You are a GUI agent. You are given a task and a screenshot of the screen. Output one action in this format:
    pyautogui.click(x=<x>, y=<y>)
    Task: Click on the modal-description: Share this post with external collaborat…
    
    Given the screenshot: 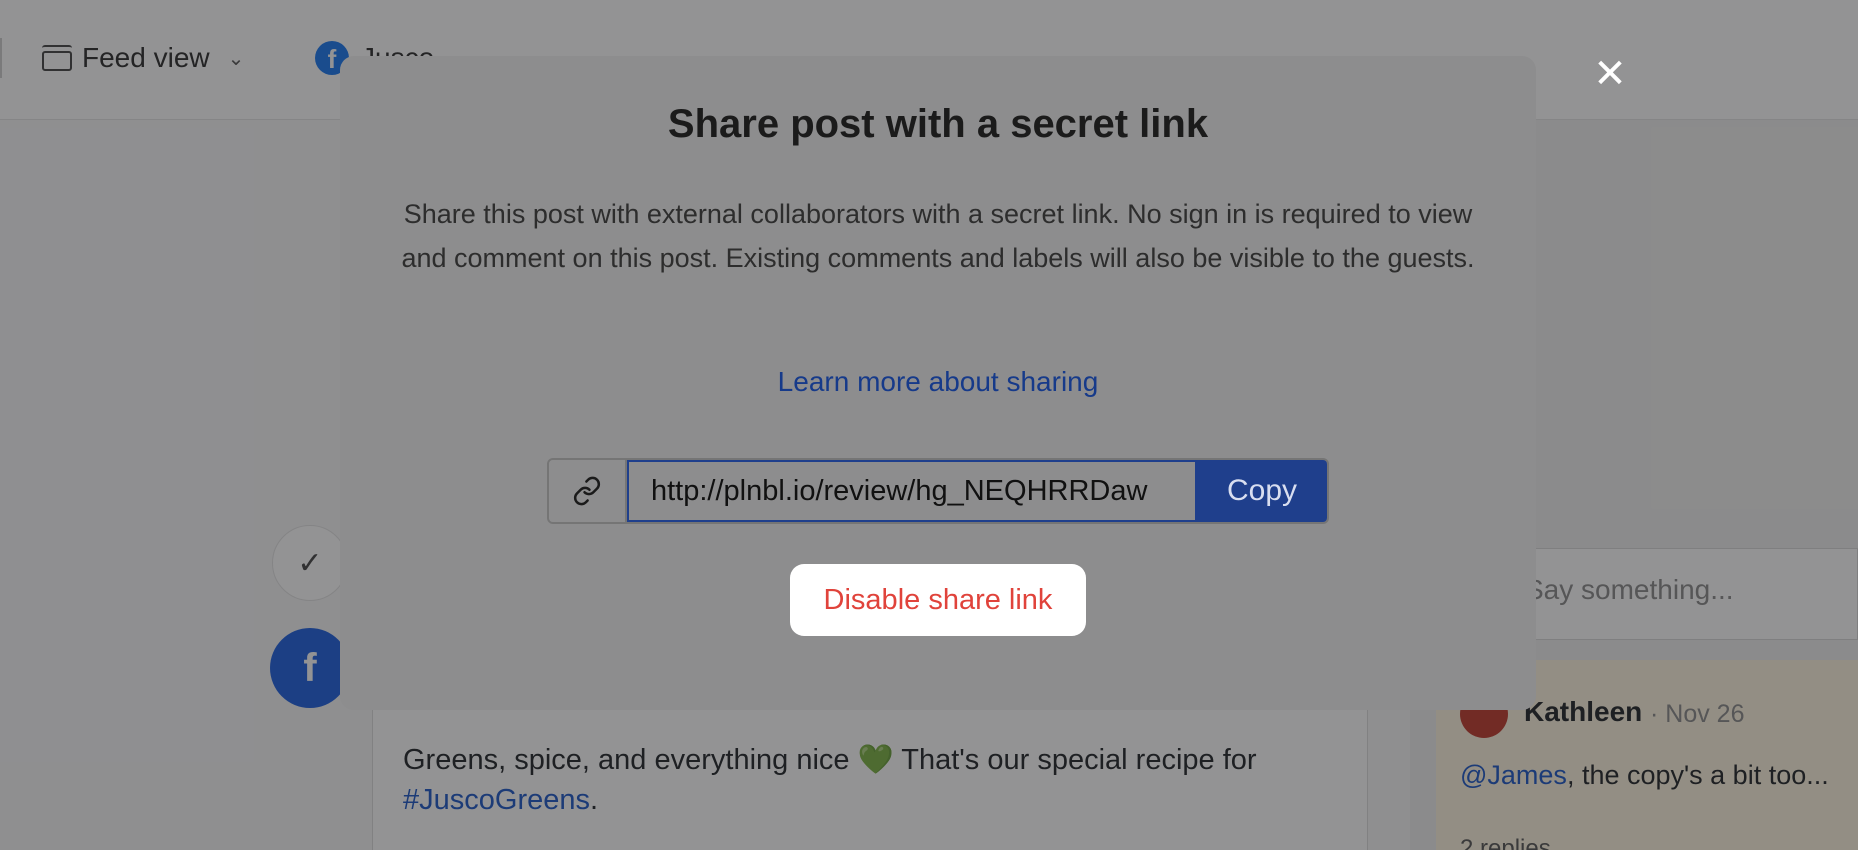 What is the action you would take?
    pyautogui.click(x=938, y=236)
    